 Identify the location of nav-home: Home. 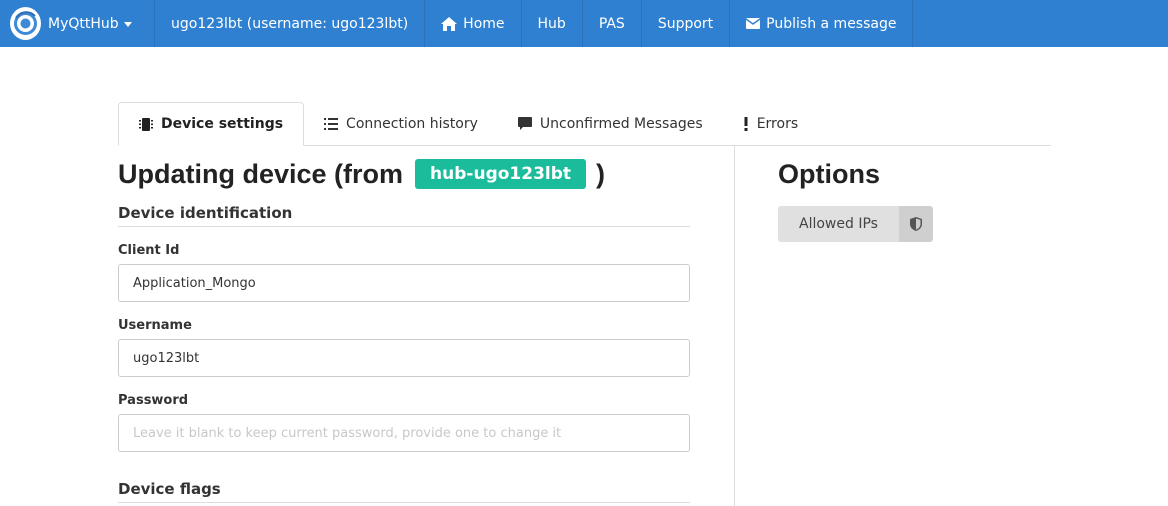
(473, 23).